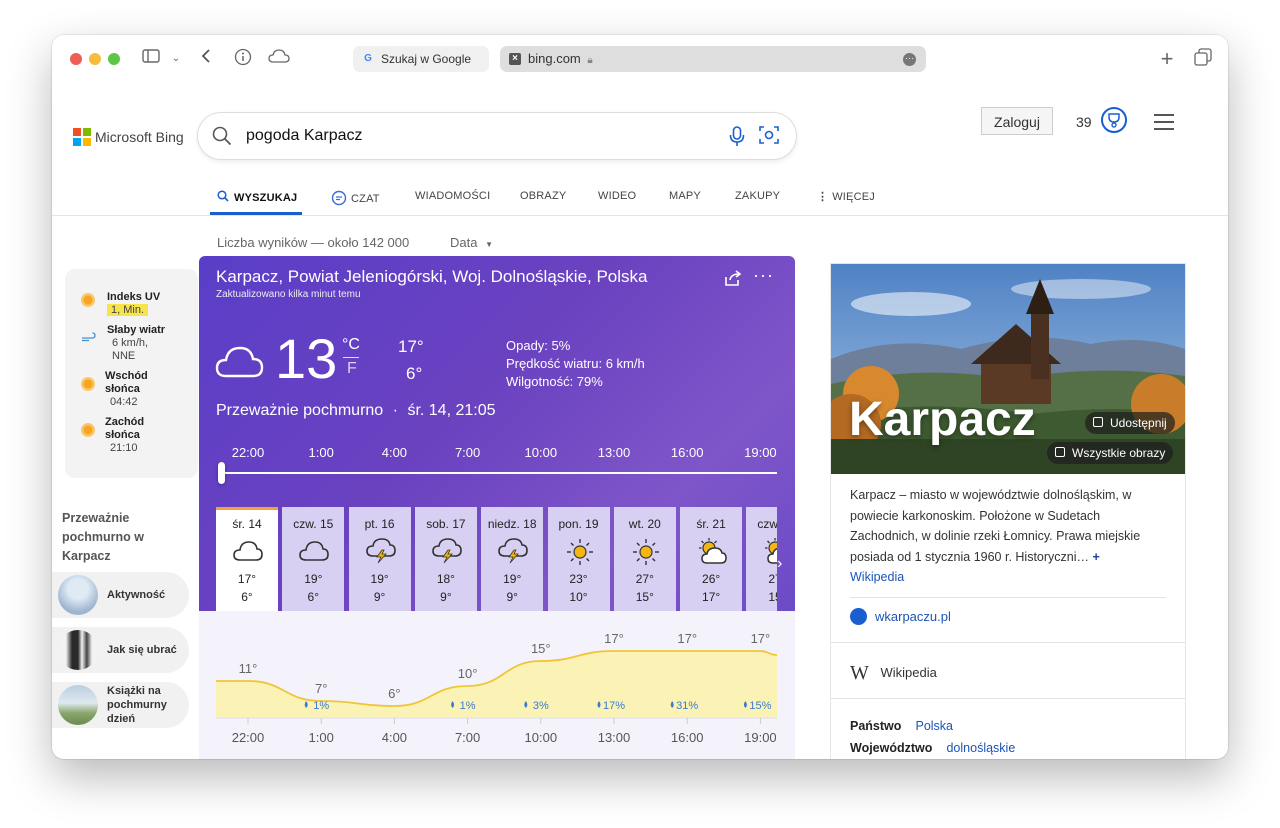 This screenshot has height=828, width=1280. Describe the element at coordinates (247, 559) in the screenshot. I see `day-forecast-1: śr. 14 17° 6°` at that location.